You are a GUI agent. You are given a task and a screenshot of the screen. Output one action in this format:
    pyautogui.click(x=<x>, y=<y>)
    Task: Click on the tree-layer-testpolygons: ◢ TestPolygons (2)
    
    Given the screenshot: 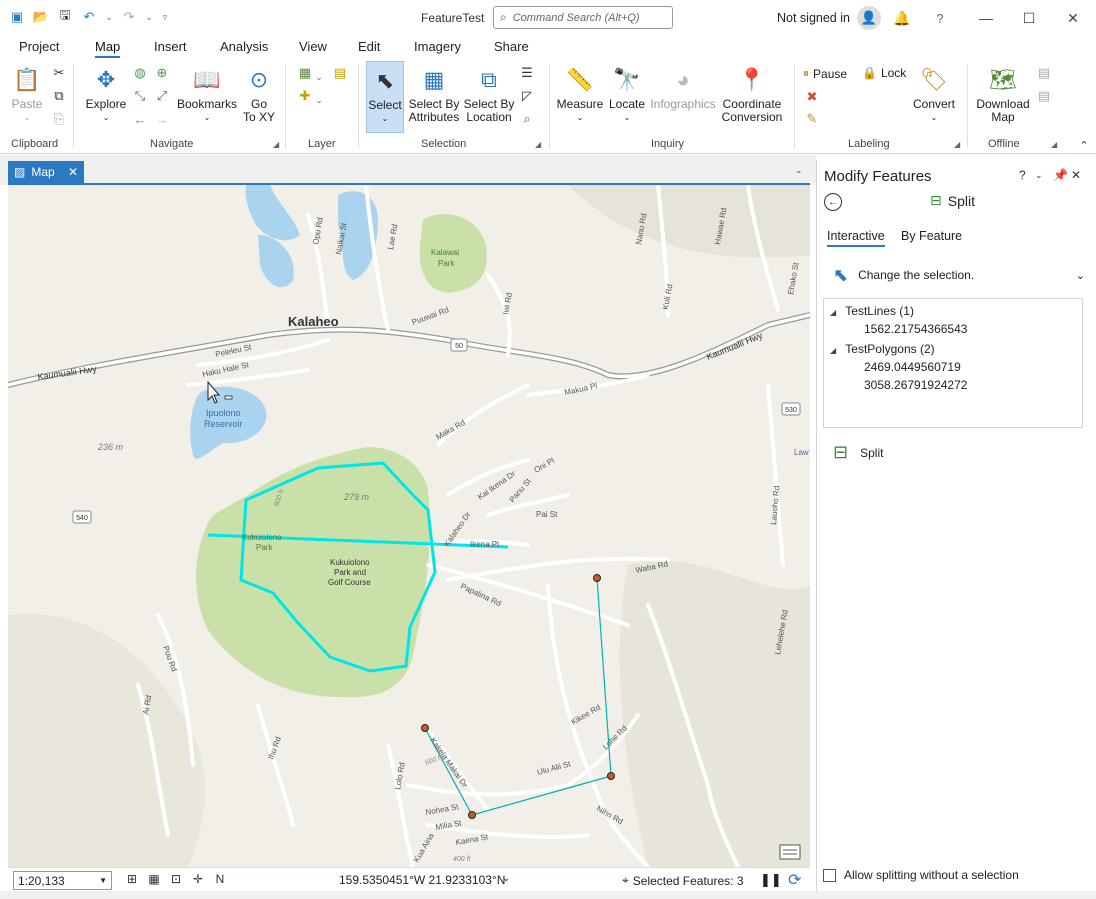 What is the action you would take?
    pyautogui.click(x=882, y=349)
    